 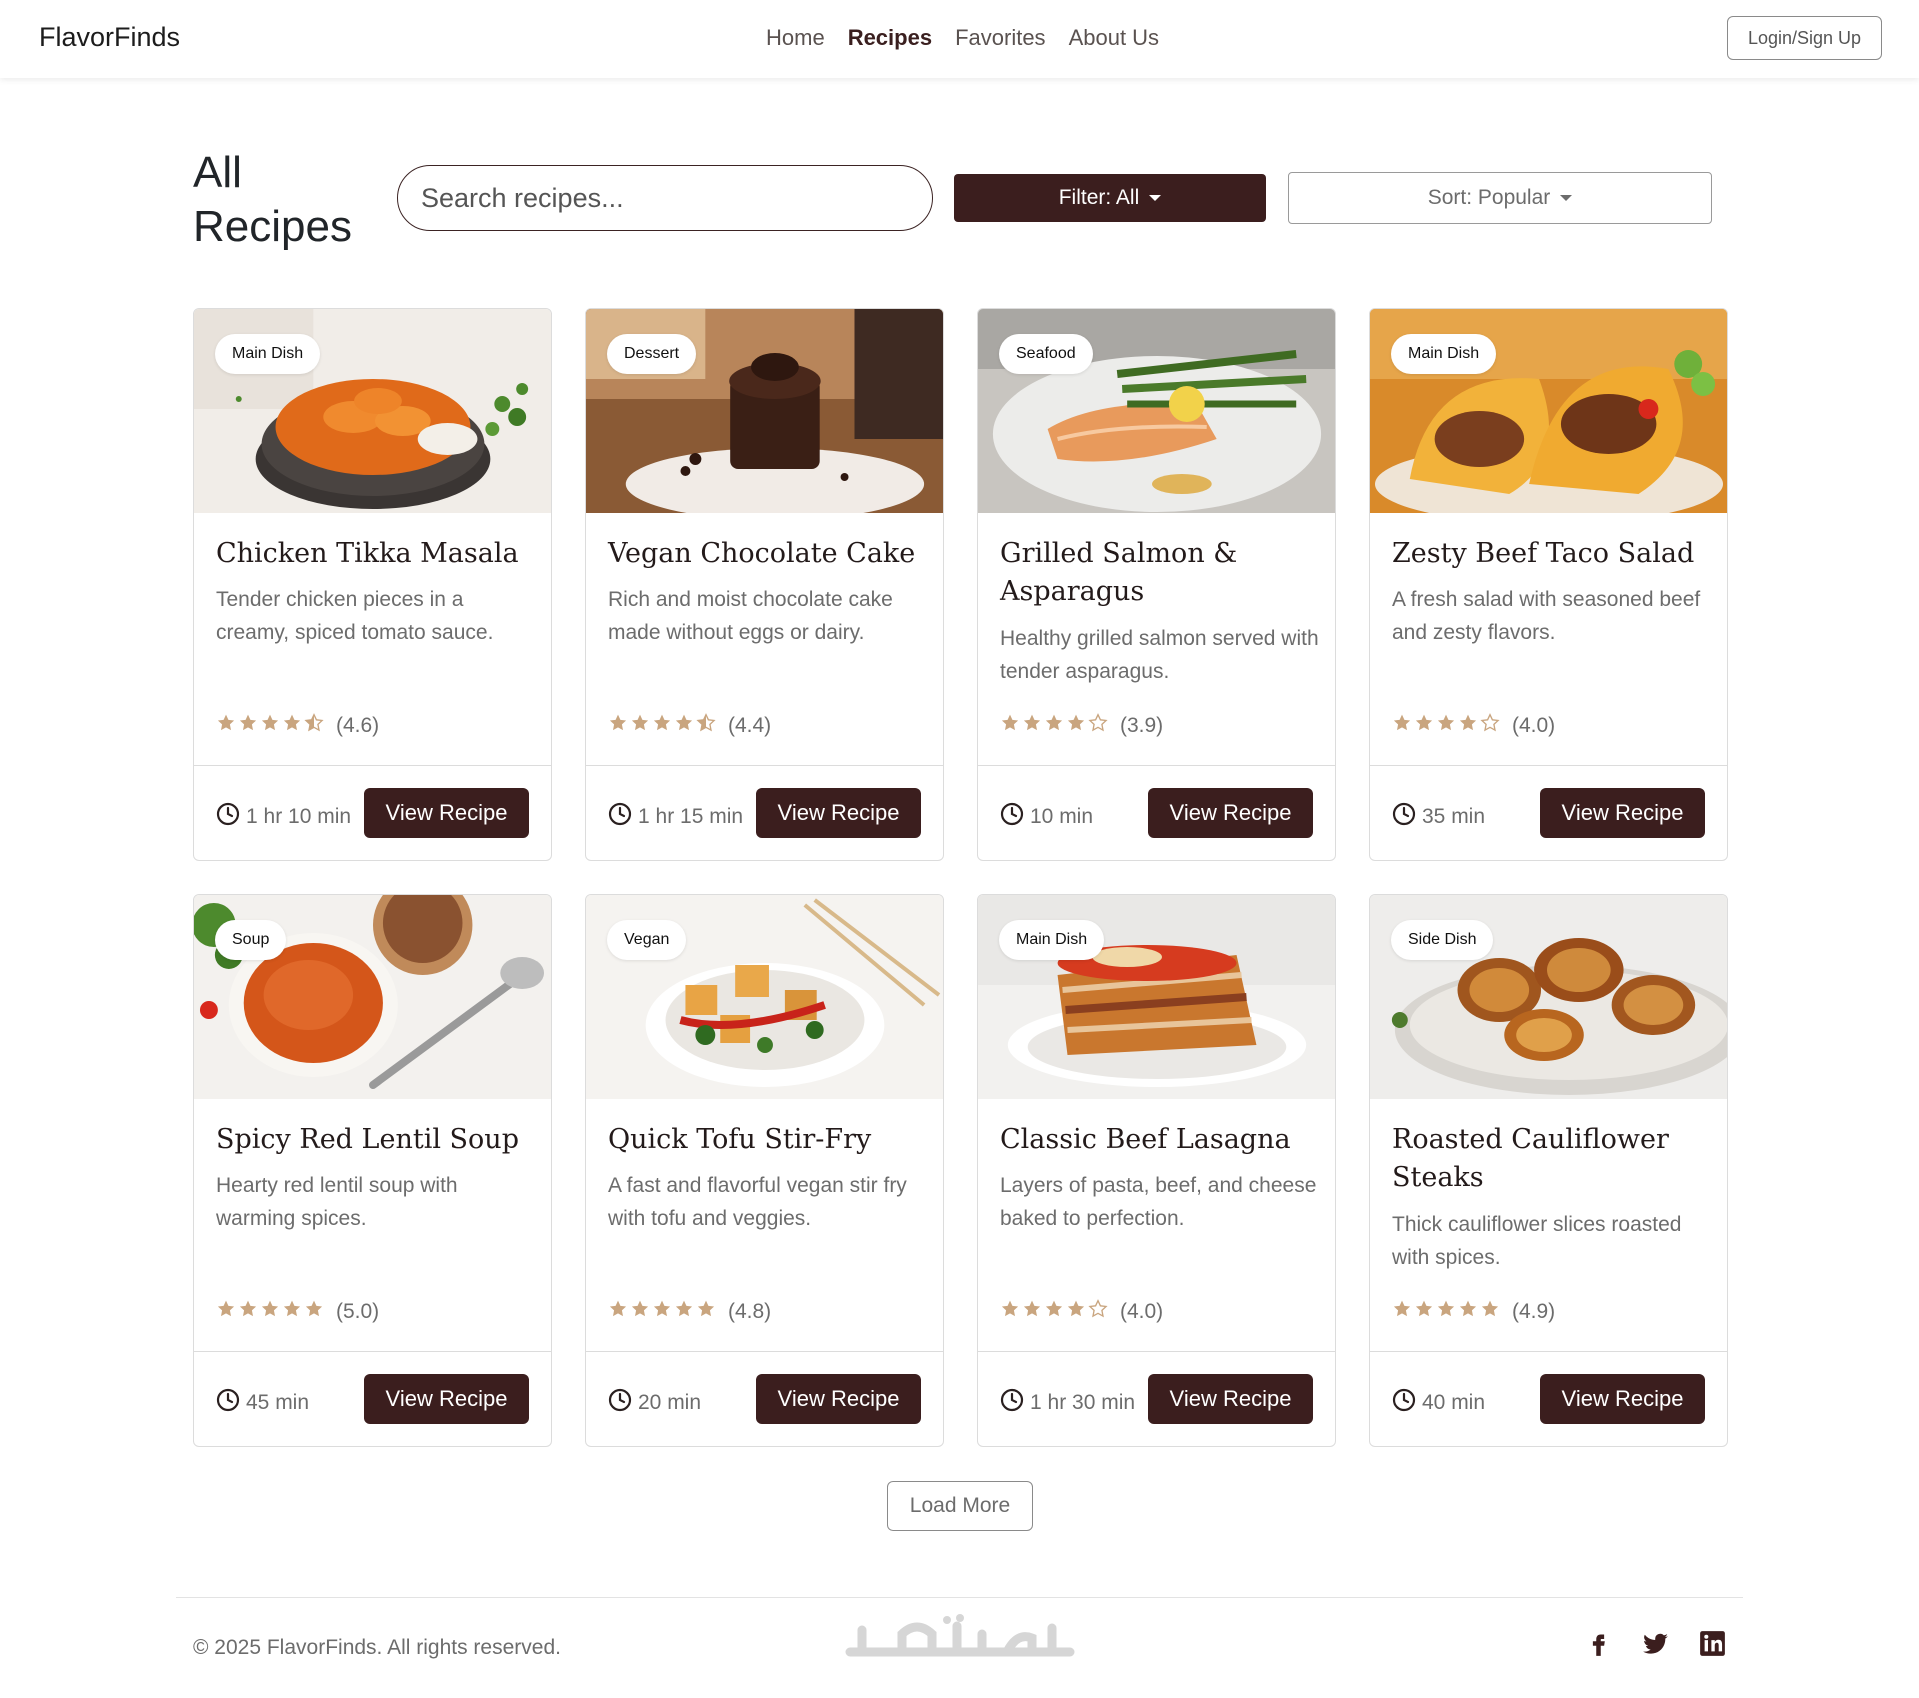 I want to click on facebook-icon, so click(x=1598, y=1646).